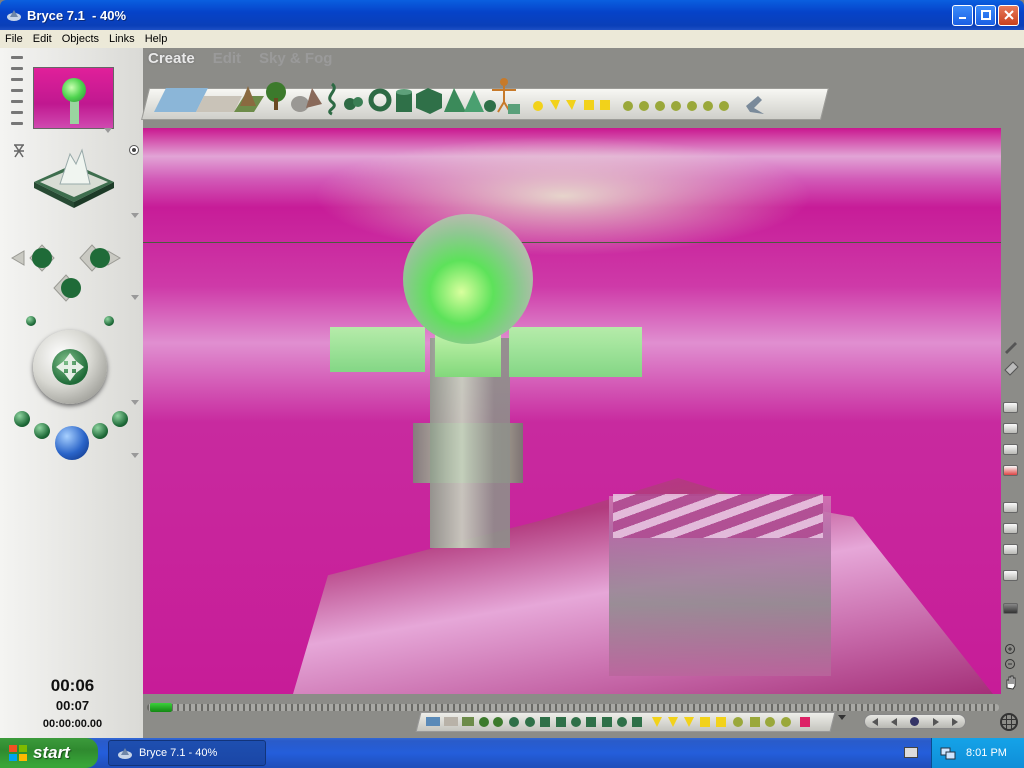 The width and height of the screenshot is (1024, 768). Describe the element at coordinates (563, 196) in the screenshot. I see `sky-haze` at that location.